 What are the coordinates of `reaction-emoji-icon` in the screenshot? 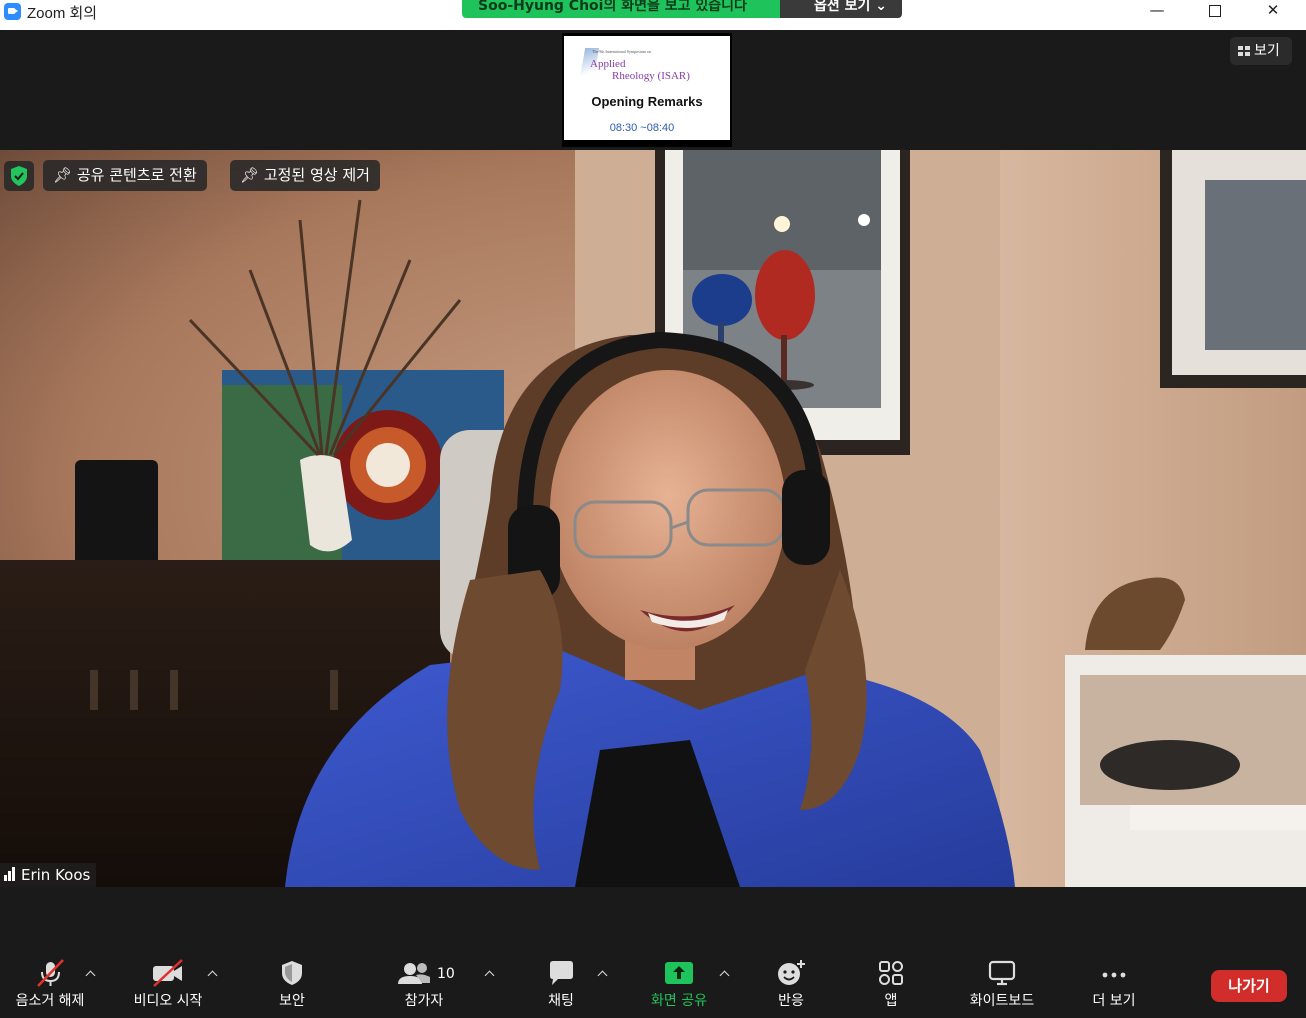 It's located at (791, 973).